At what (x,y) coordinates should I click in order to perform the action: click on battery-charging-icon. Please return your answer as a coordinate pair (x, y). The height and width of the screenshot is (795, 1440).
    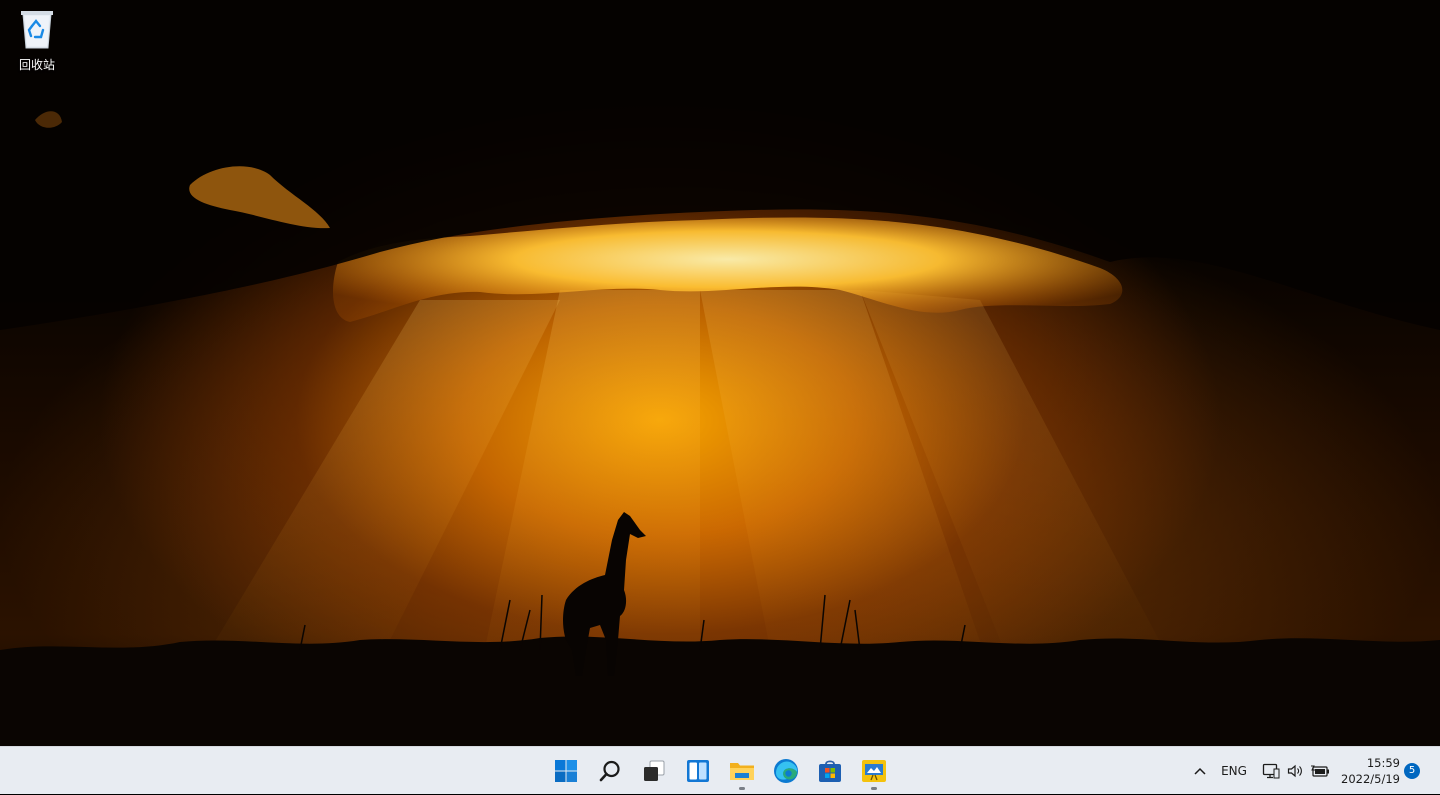
    Looking at the image, I should click on (1320, 771).